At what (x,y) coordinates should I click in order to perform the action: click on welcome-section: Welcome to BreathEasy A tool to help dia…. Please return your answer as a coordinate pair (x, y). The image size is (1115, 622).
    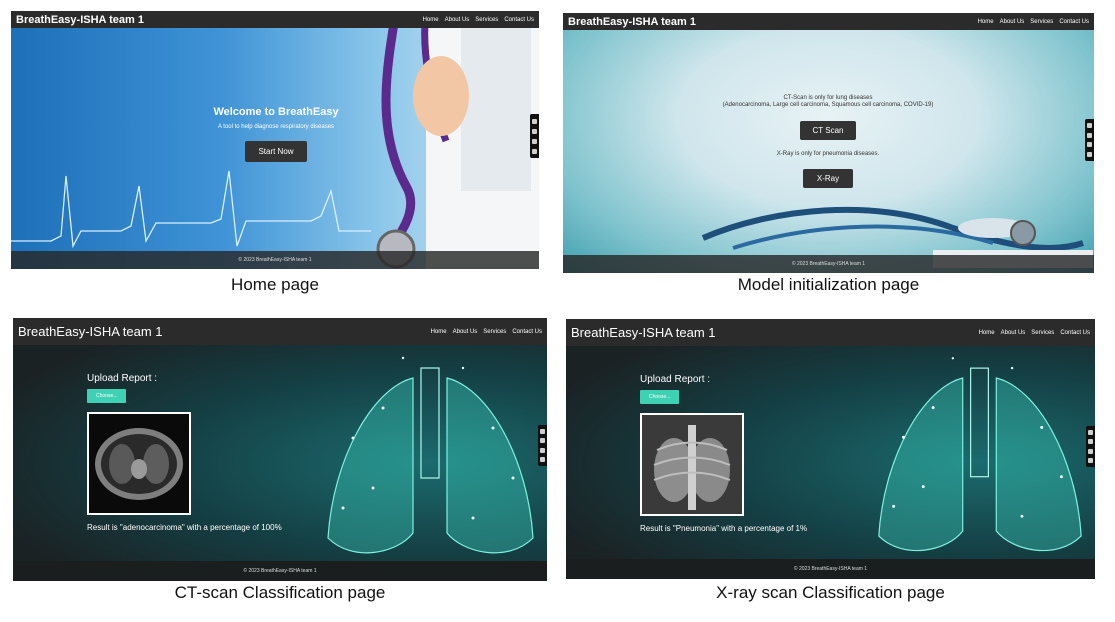
    Looking at the image, I should click on (276, 134).